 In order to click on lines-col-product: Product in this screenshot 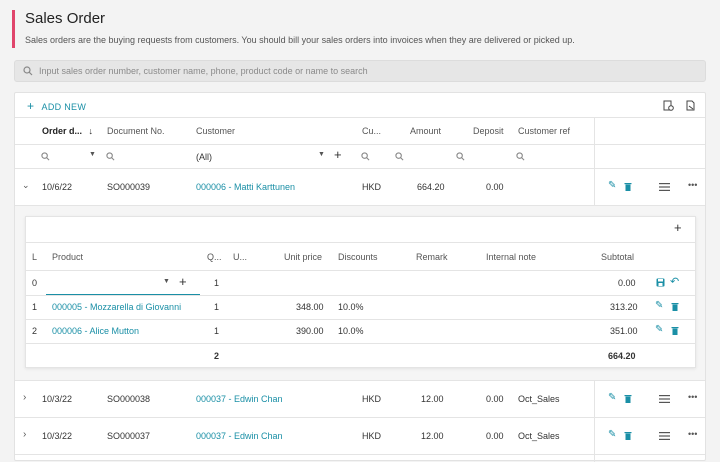, I will do `click(67, 257)`.